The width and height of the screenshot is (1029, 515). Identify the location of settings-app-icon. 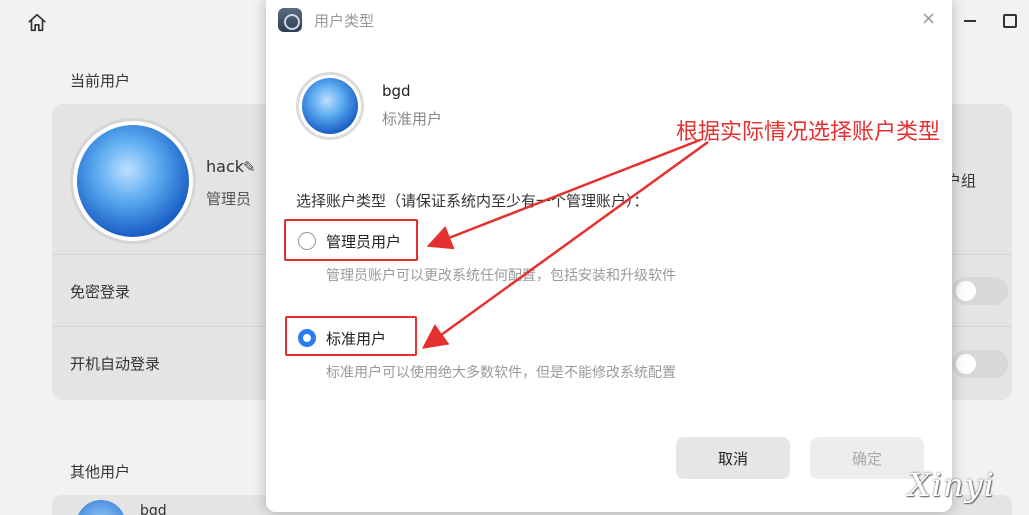
(290, 20).